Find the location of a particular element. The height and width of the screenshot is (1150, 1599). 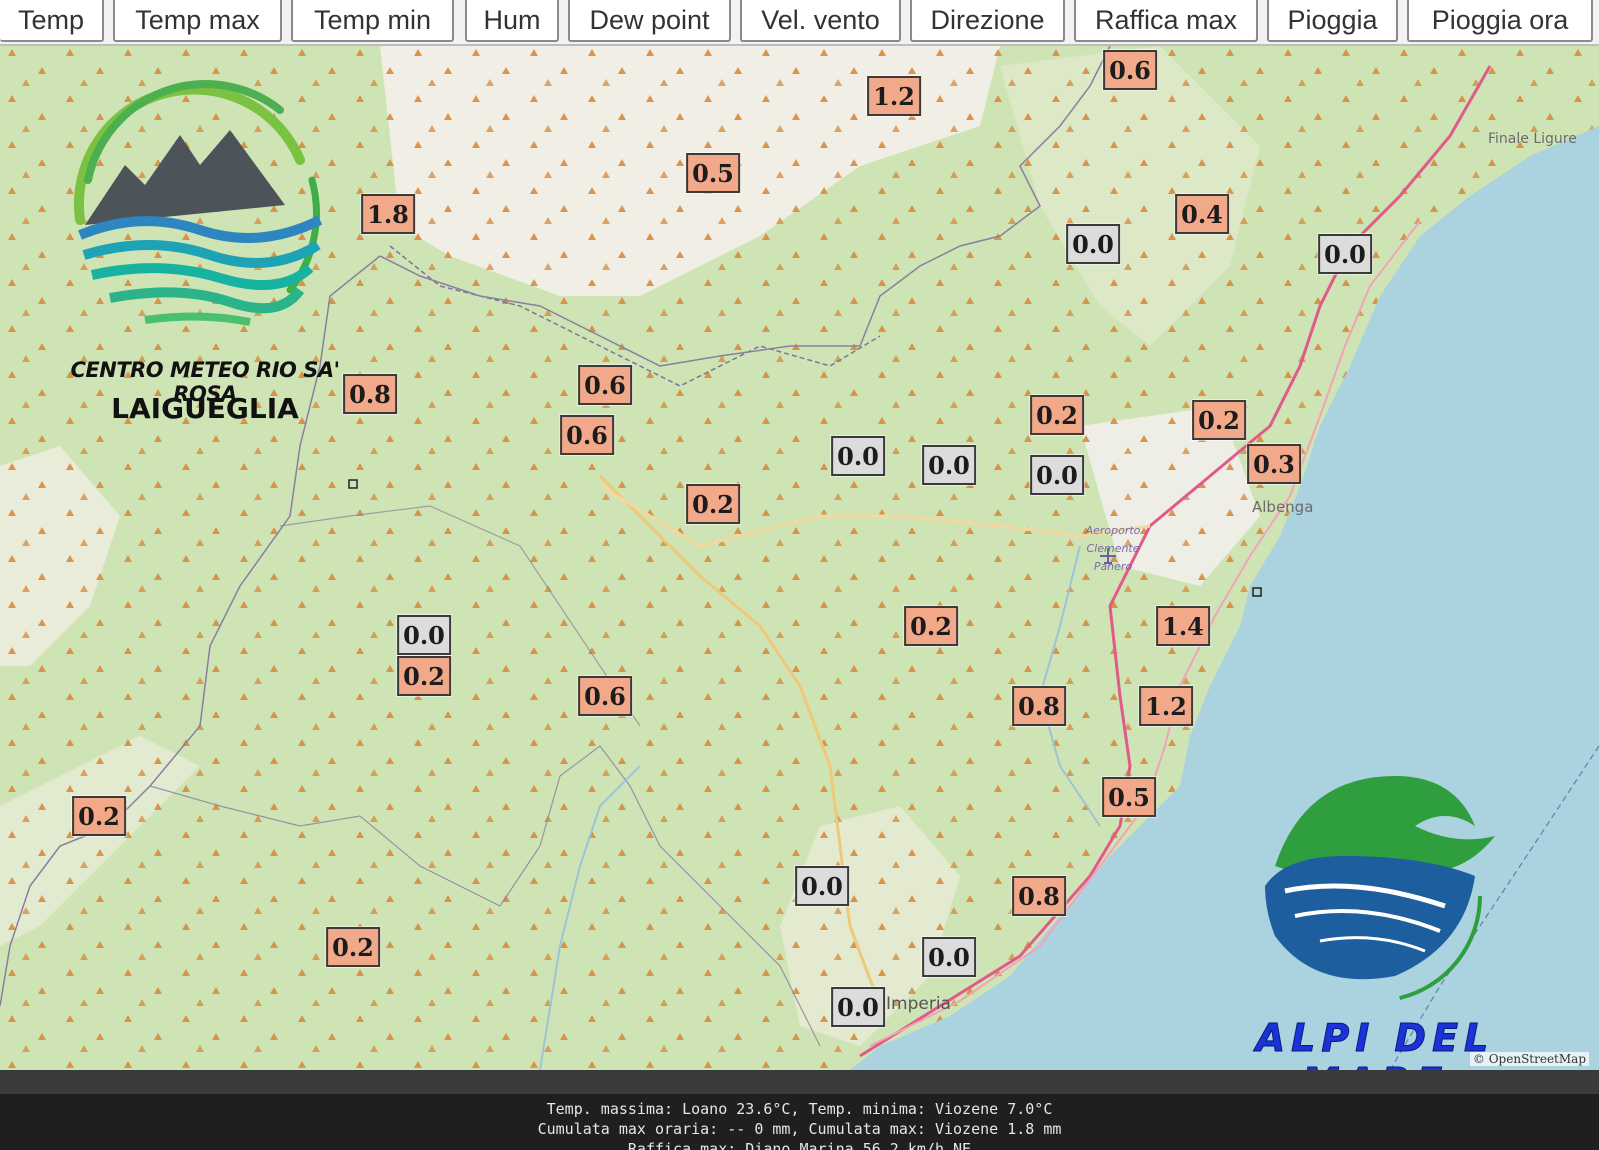

place-airport: Aeroporto Clemente Panero is located at coordinates (1113, 548).